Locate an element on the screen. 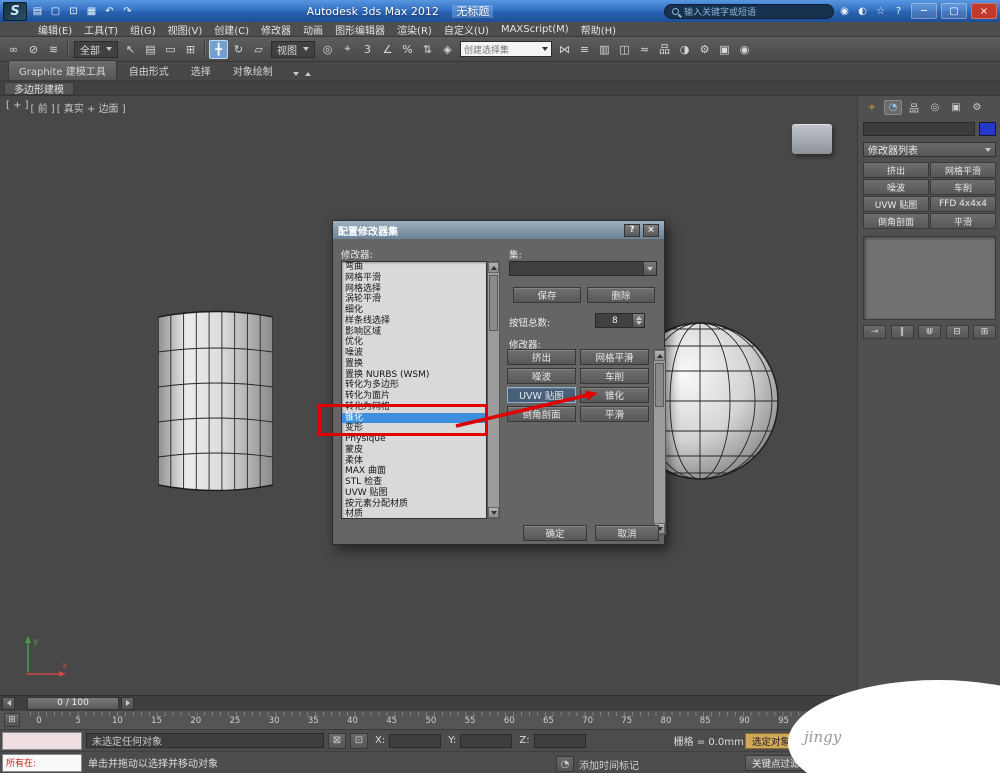 The height and width of the screenshot is (773, 1000). modifier-list-item: STL 检查 is located at coordinates (414, 482).